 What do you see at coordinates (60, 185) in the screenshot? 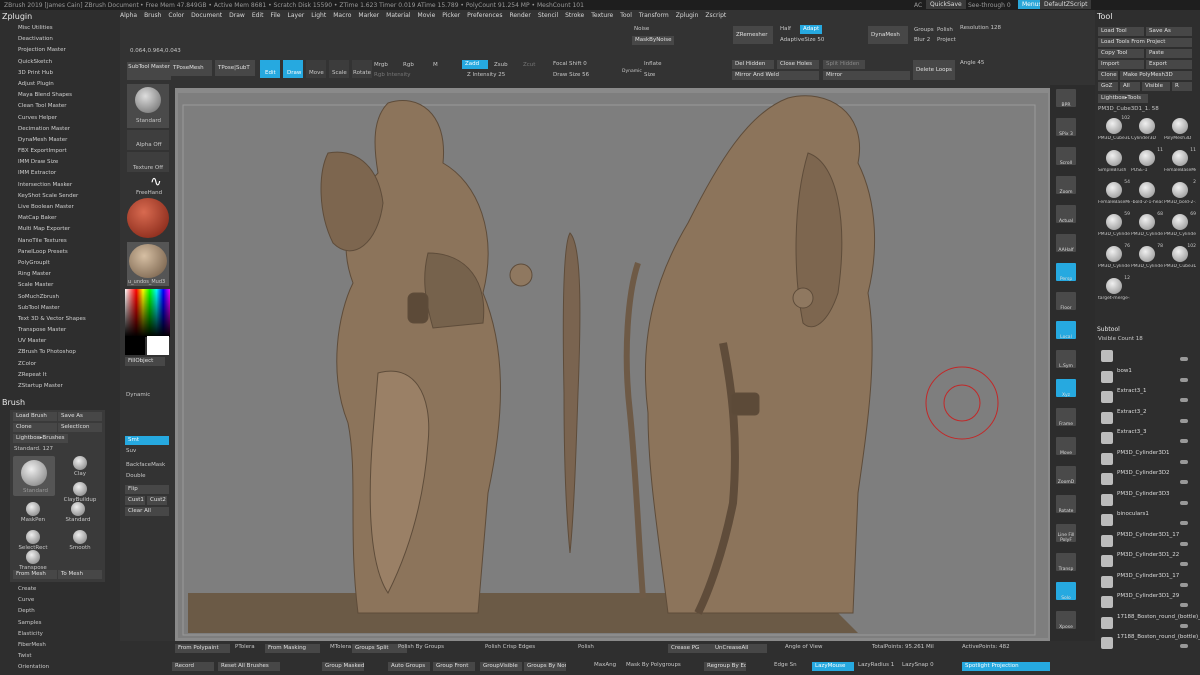
I see `plugin-item: Intersection Masker` at bounding box center [60, 185].